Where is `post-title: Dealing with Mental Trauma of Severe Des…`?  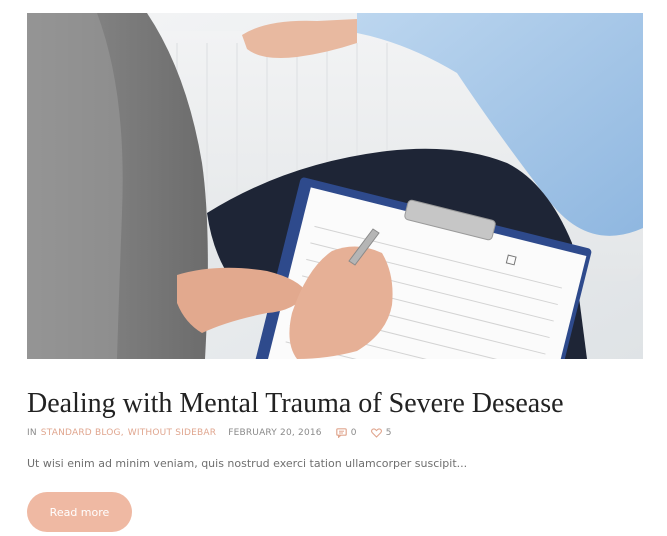 post-title: Dealing with Mental Trauma of Severe Des… is located at coordinates (337, 404).